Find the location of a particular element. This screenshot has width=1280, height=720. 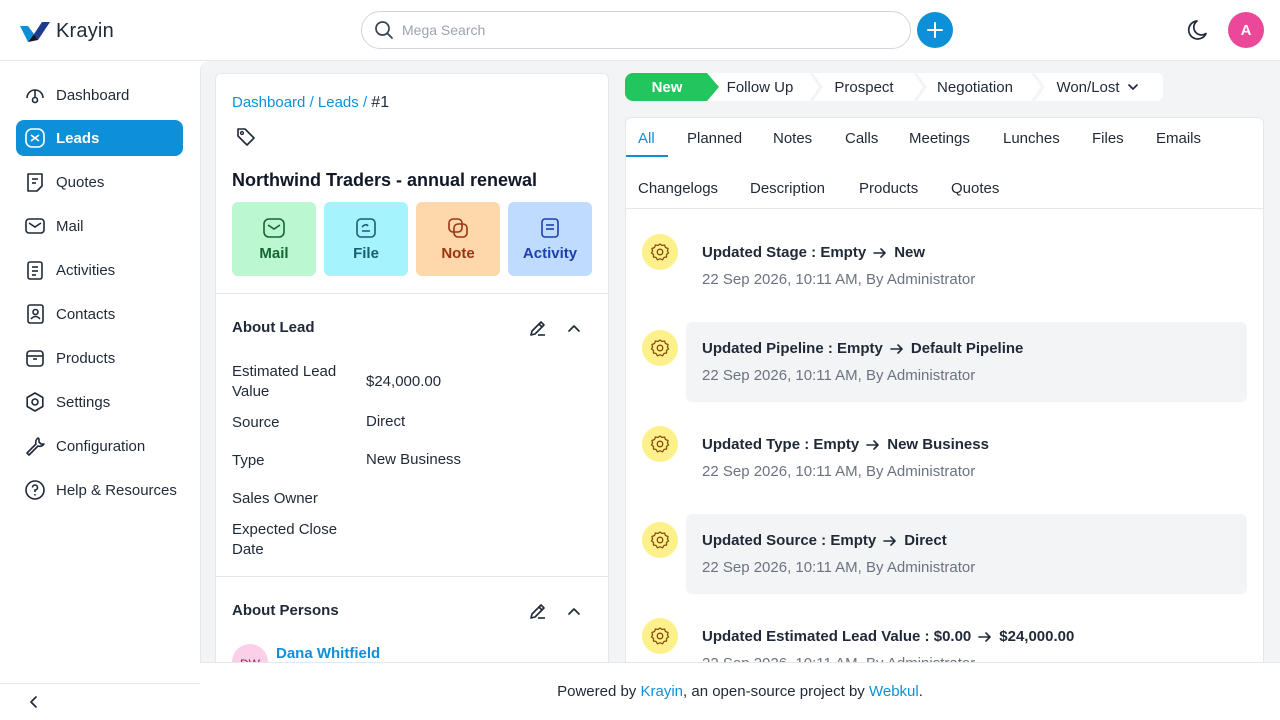

sidebar-item-configuration: Configuration is located at coordinates (99, 446).